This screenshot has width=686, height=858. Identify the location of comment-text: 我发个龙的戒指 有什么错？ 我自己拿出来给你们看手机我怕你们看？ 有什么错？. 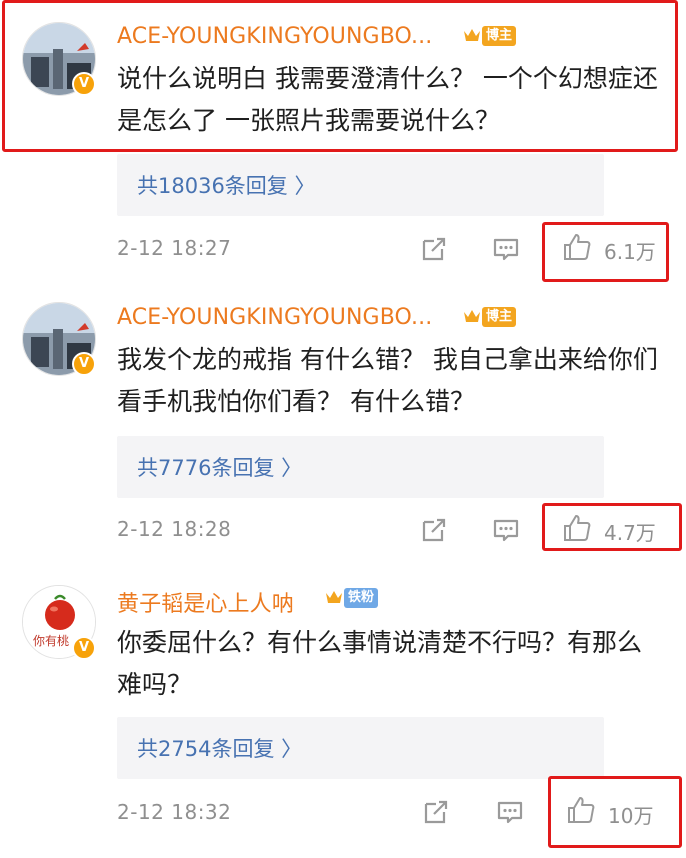
(387, 380).